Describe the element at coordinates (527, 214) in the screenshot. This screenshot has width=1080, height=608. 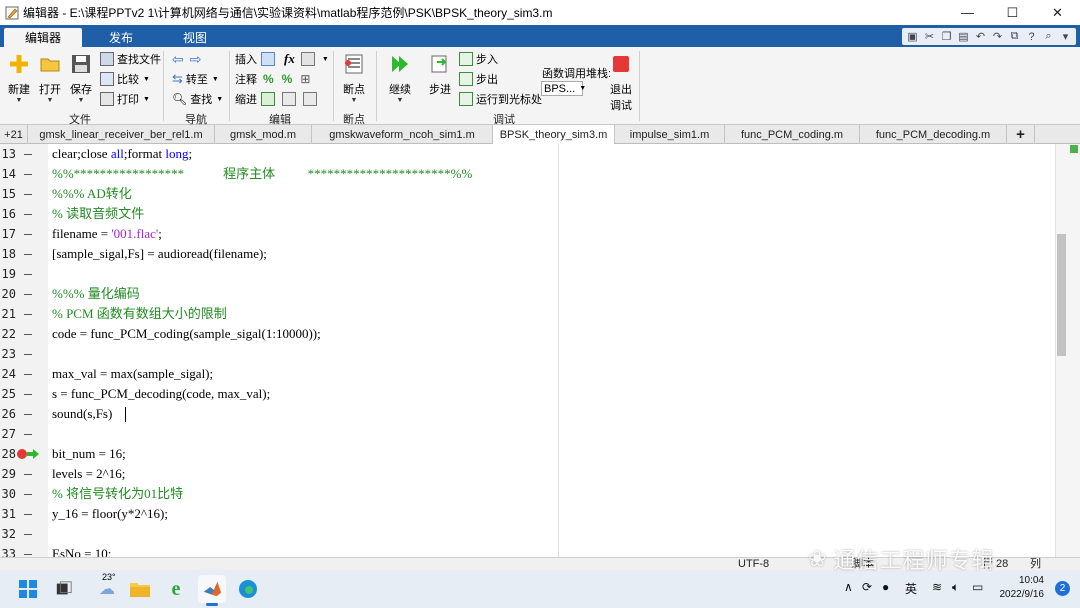
I see `code-line: 16 % 读取音频文件` at that location.